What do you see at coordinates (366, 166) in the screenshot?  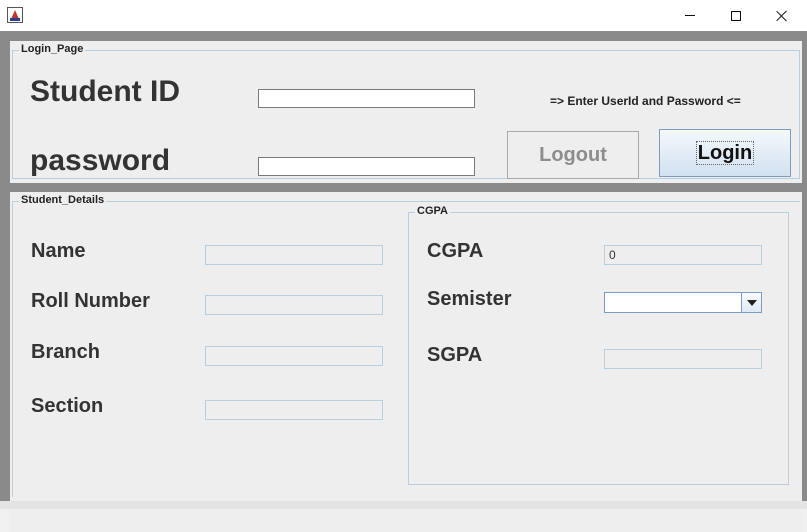 I see `password-input` at bounding box center [366, 166].